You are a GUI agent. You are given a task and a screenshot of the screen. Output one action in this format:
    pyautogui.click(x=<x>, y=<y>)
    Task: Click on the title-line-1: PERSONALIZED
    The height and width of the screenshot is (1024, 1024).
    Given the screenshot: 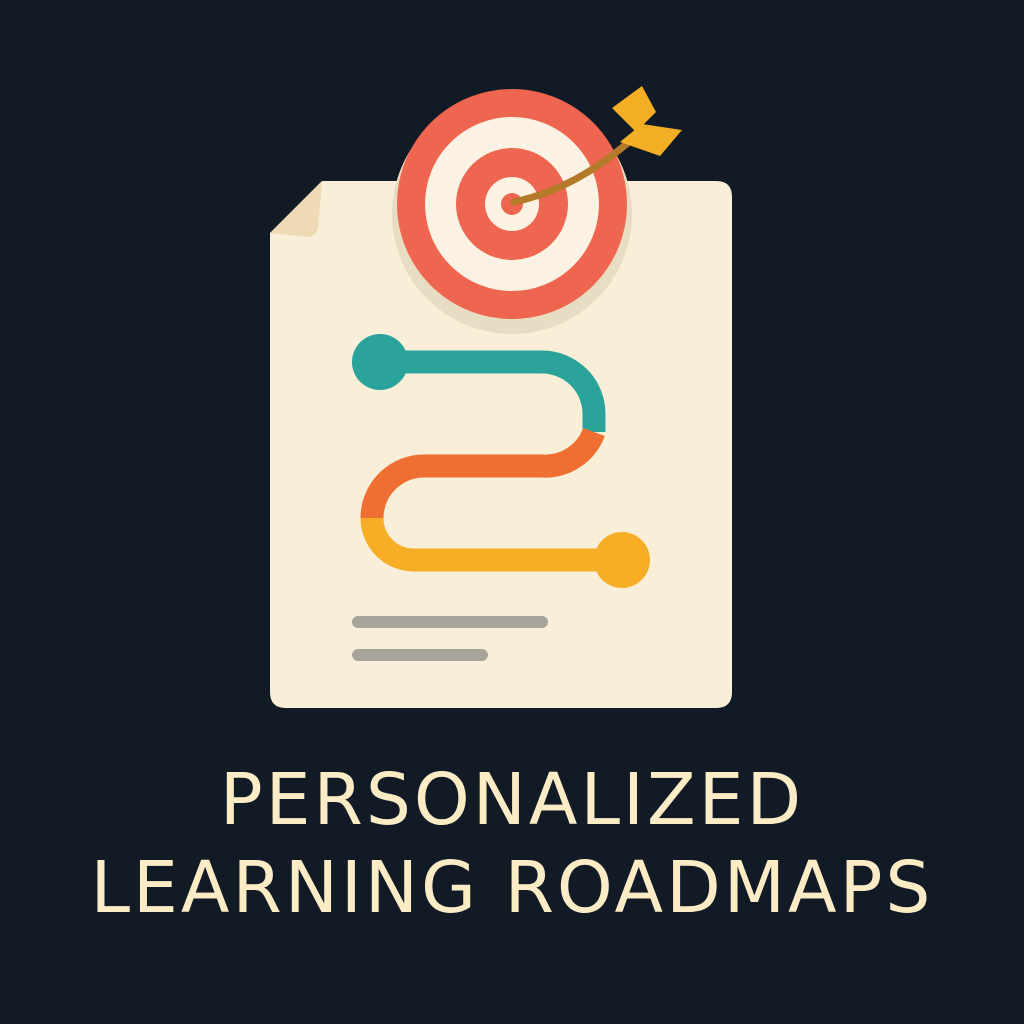 What is the action you would take?
    pyautogui.click(x=512, y=799)
    